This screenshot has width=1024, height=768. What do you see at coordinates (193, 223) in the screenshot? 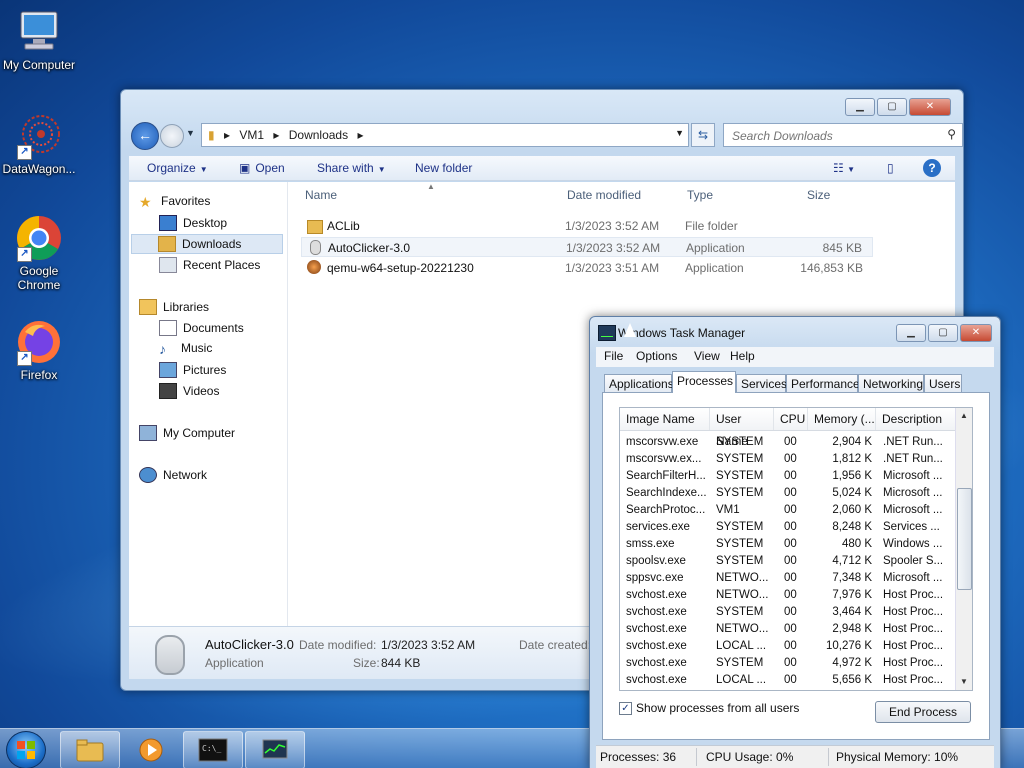
I see `nav-desktop: Desktop` at bounding box center [193, 223].